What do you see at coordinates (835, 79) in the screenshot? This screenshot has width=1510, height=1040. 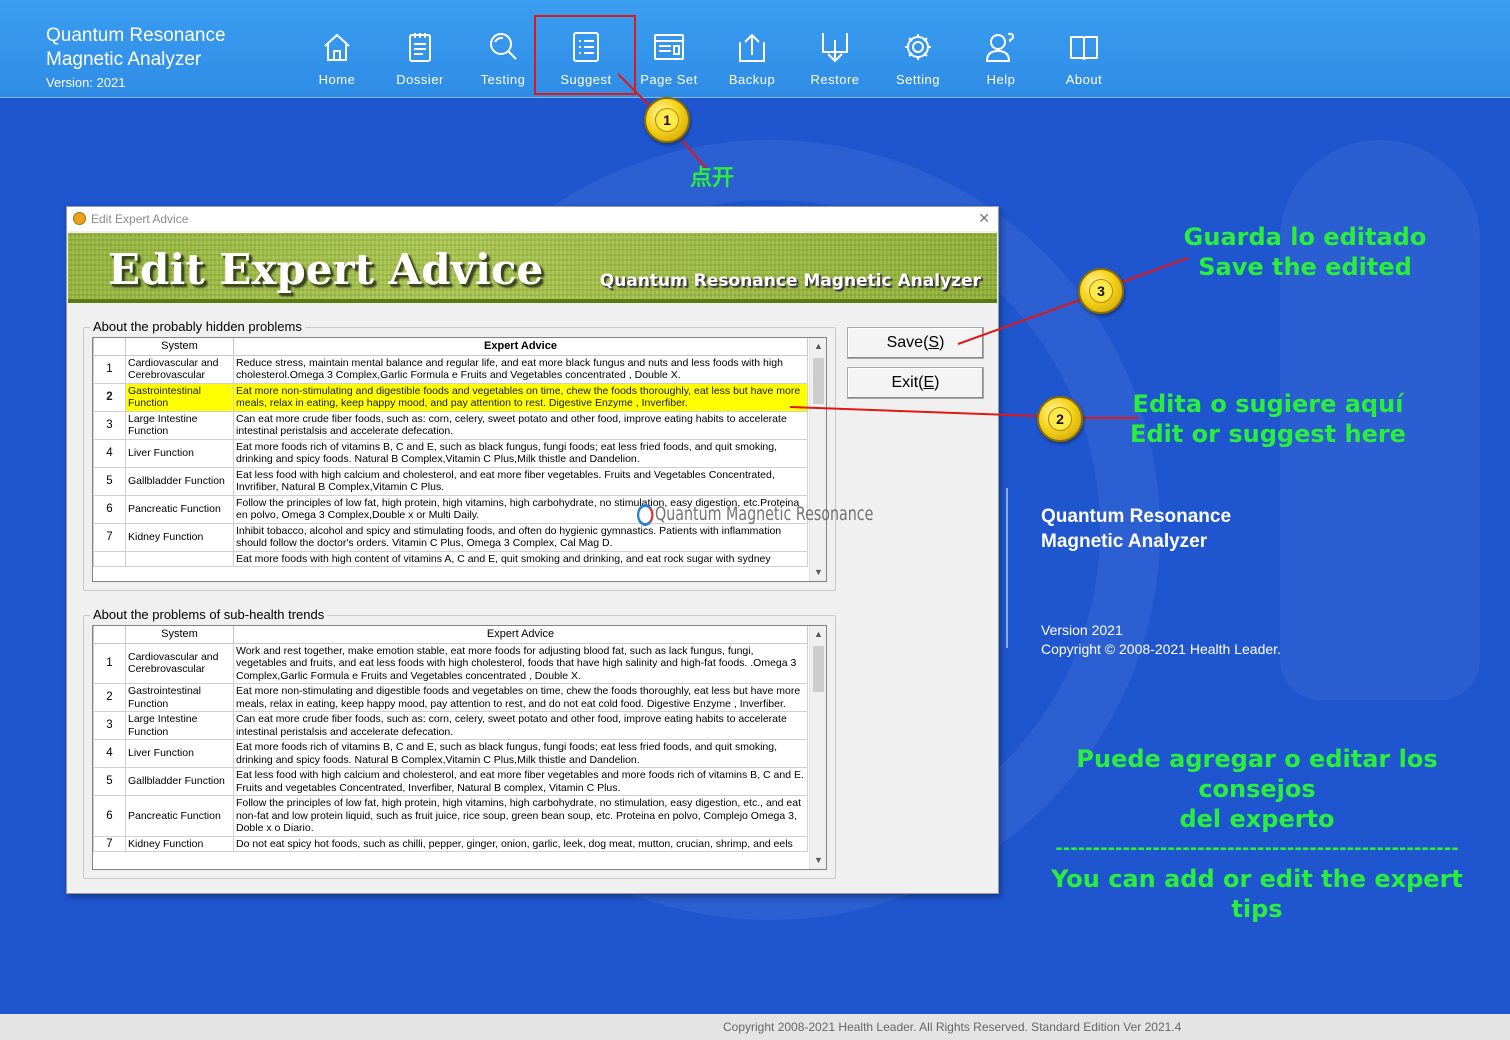 I see `nav-restore-label: Restore` at bounding box center [835, 79].